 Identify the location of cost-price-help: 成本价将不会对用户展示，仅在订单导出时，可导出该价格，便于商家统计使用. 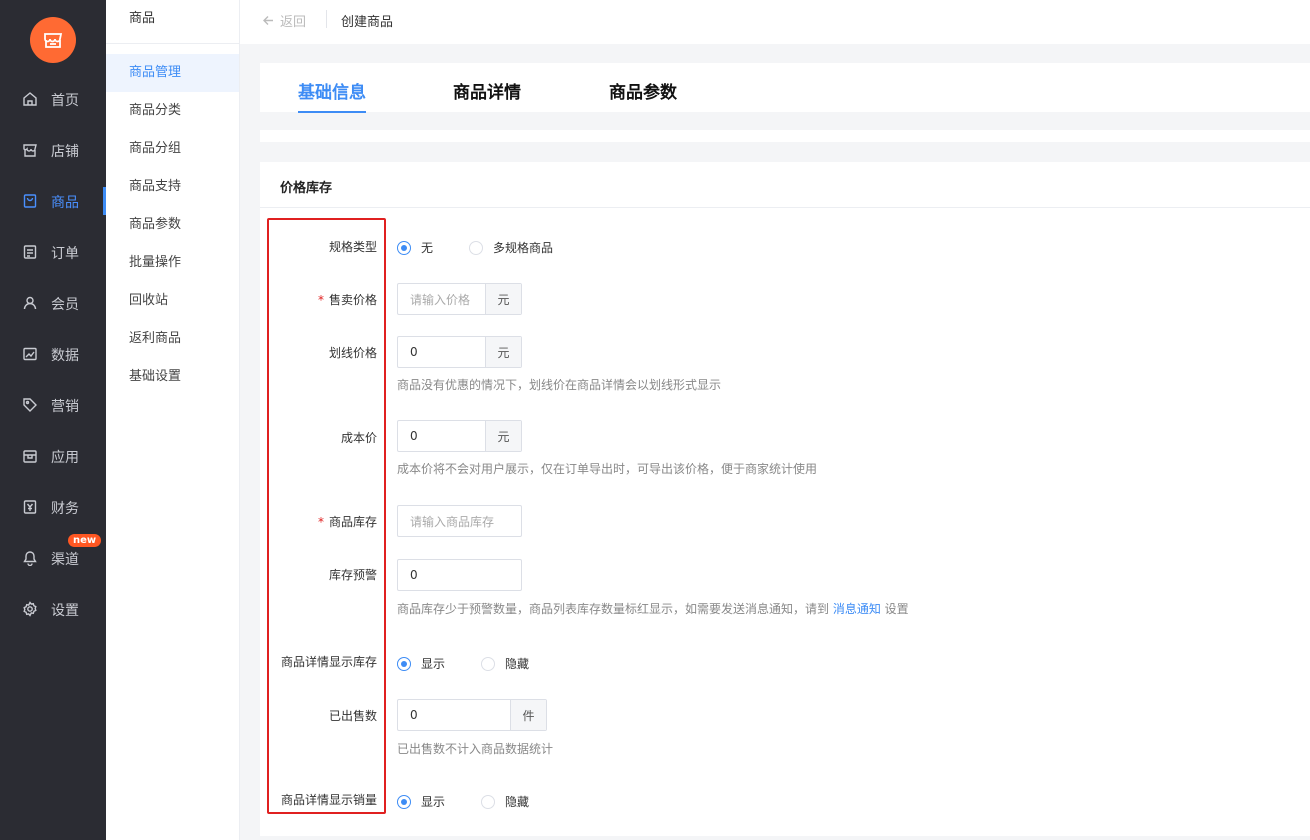
(607, 469).